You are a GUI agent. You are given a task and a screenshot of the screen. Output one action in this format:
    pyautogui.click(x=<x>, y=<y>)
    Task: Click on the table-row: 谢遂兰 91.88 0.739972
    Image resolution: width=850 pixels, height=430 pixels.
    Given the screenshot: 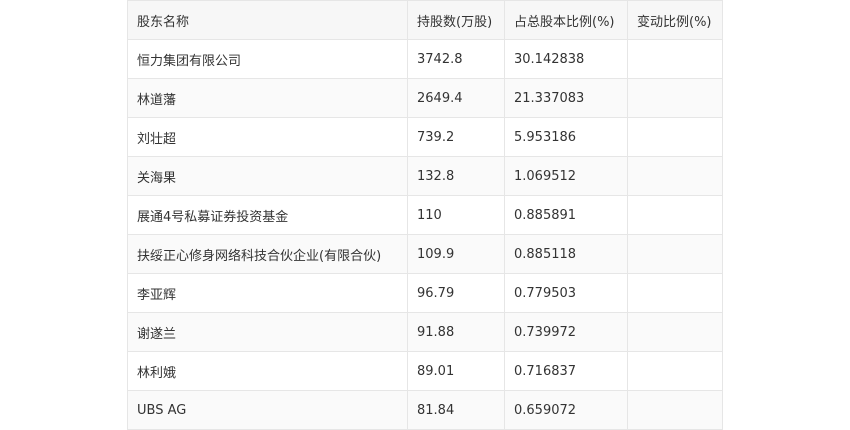 What is the action you would take?
    pyautogui.click(x=425, y=332)
    